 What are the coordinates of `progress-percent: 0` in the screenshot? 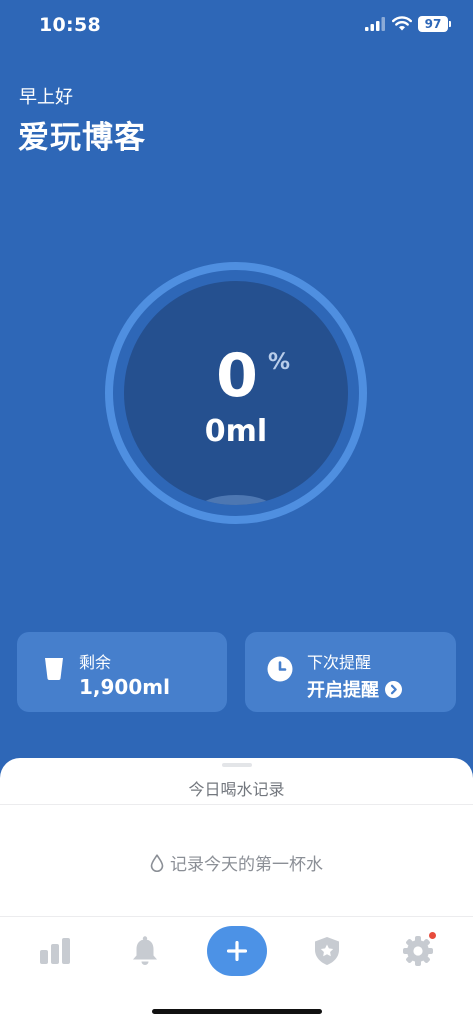 It's located at (237, 376).